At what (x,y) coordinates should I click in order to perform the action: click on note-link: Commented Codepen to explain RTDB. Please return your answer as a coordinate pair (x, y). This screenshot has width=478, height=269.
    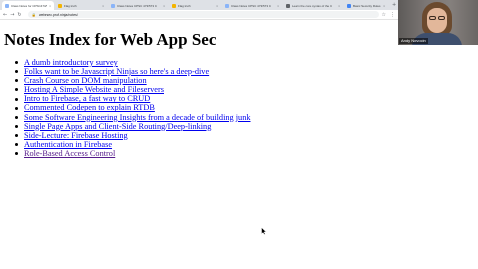
    Looking at the image, I should click on (89, 107).